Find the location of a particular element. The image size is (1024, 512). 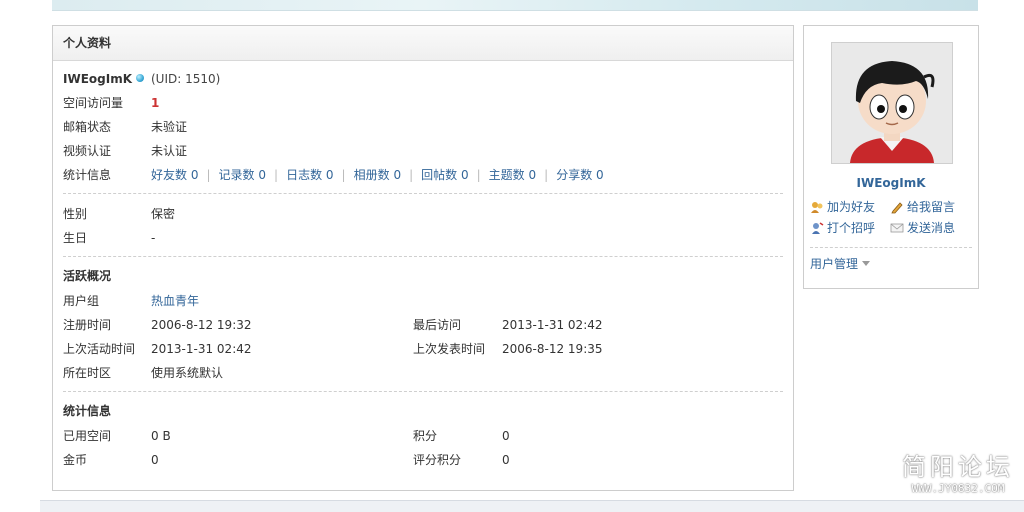

birthday-row: 生日 - is located at coordinates (423, 238).